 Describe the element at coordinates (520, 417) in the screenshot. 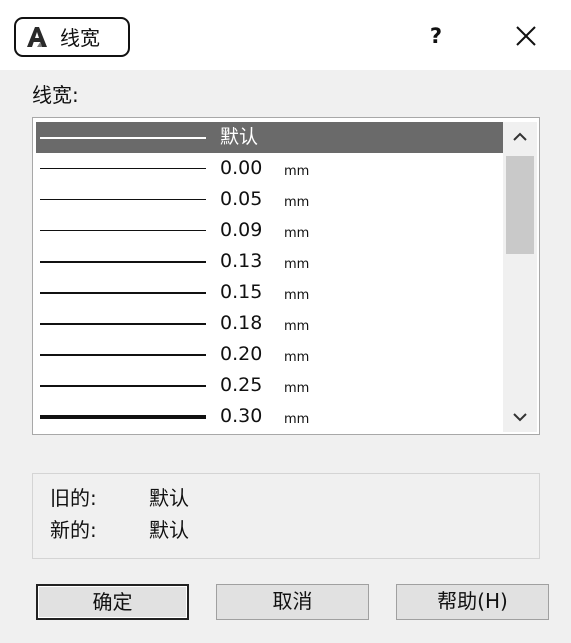

I see `scroll-down-arrow-icon` at that location.